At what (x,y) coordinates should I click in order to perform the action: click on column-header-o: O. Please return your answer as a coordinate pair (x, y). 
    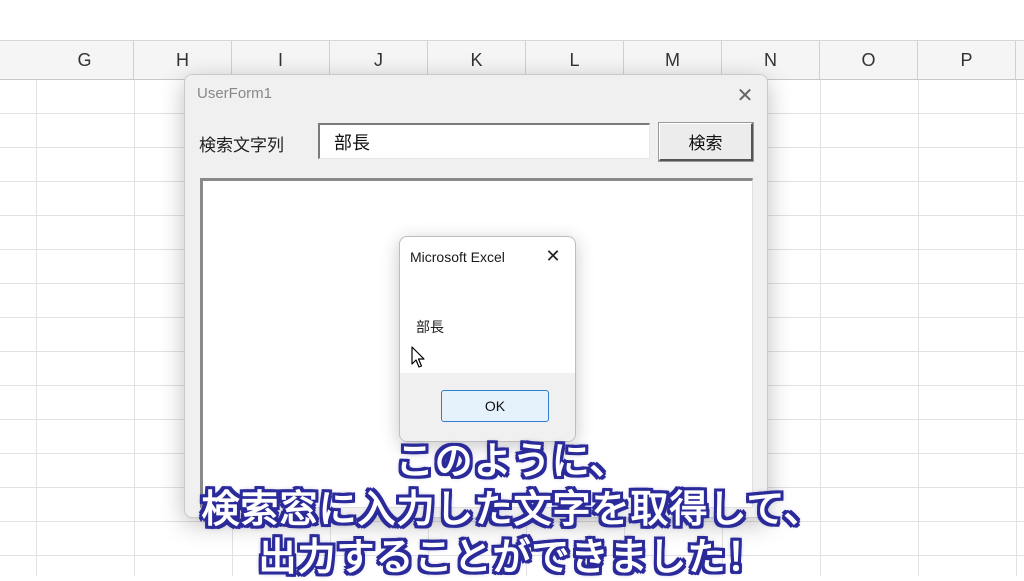
    Looking at the image, I should click on (869, 60).